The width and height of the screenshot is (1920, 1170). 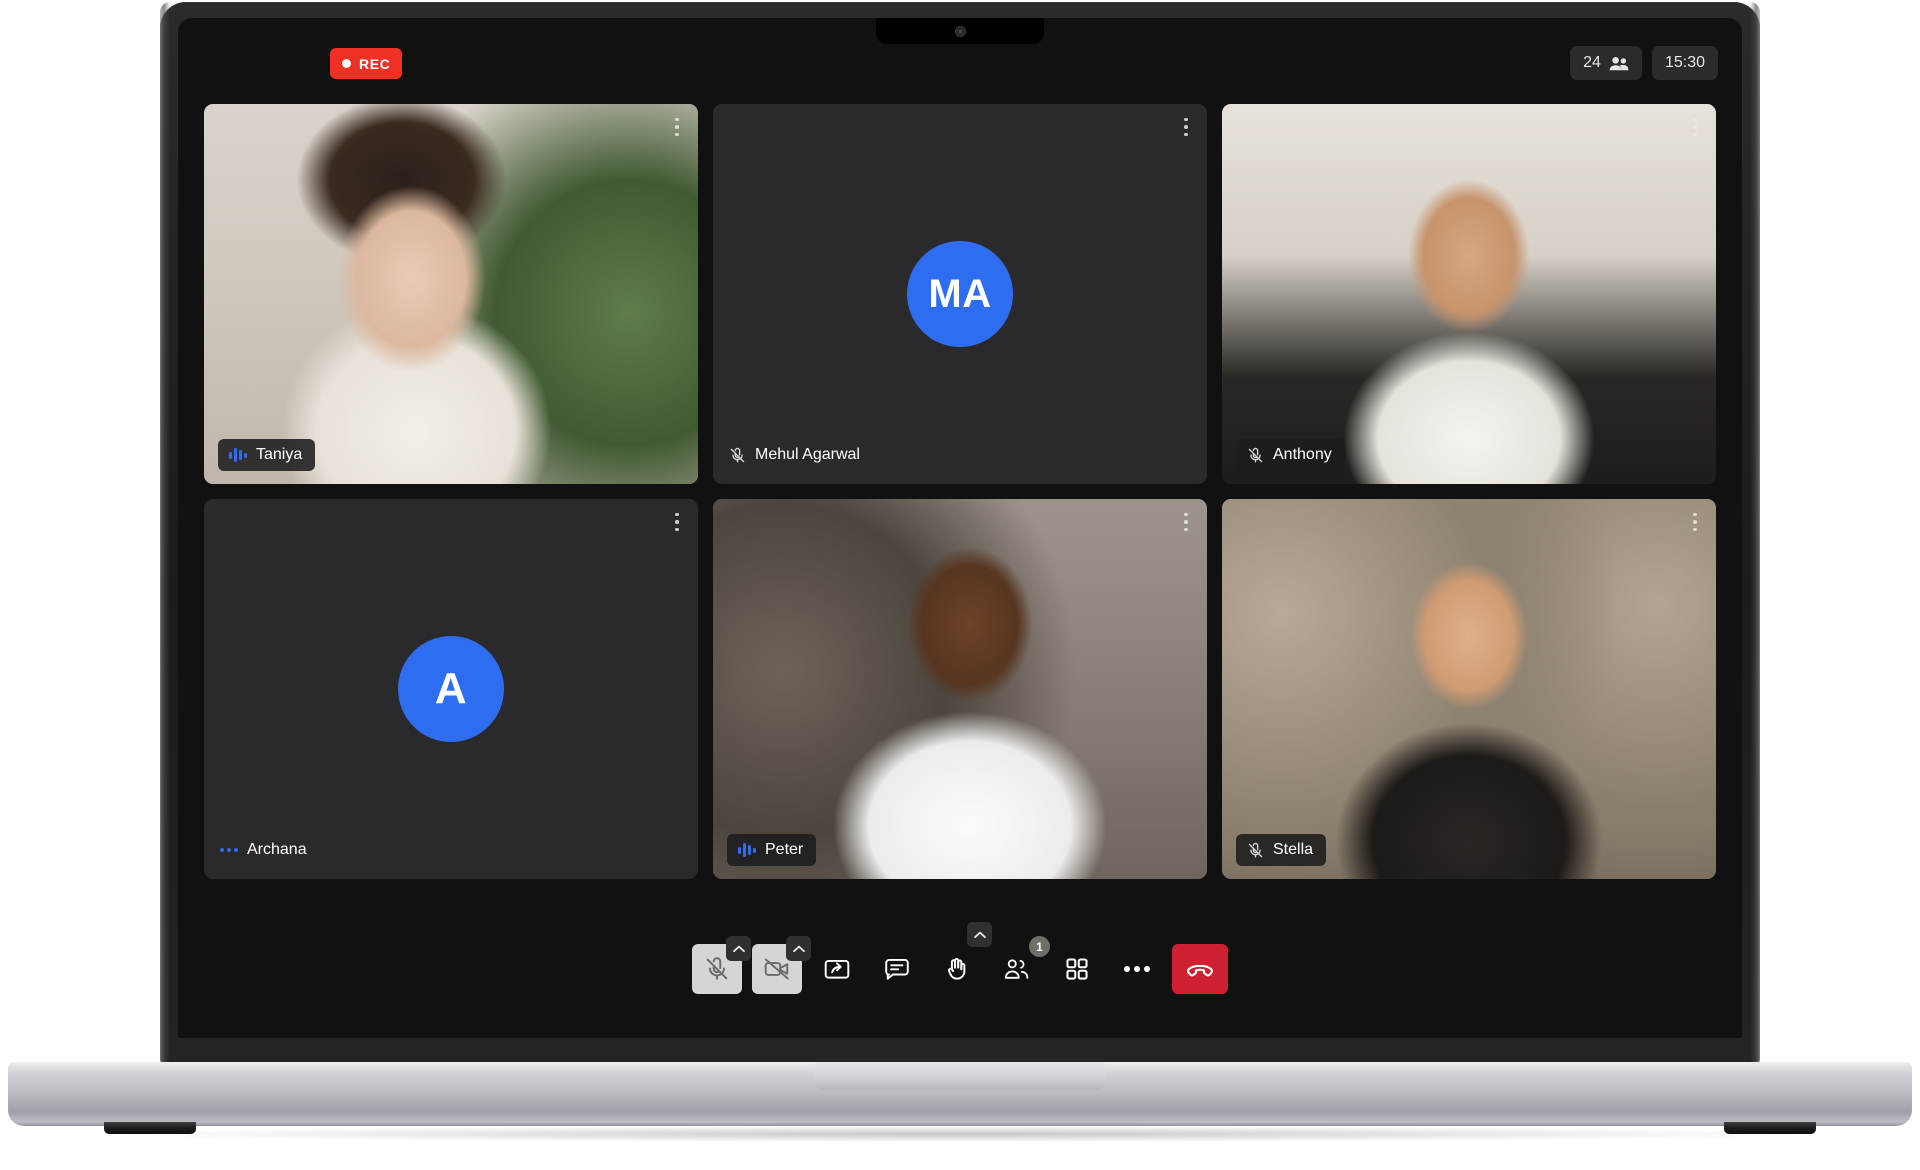 What do you see at coordinates (1619, 63) in the screenshot?
I see `people-icon` at bounding box center [1619, 63].